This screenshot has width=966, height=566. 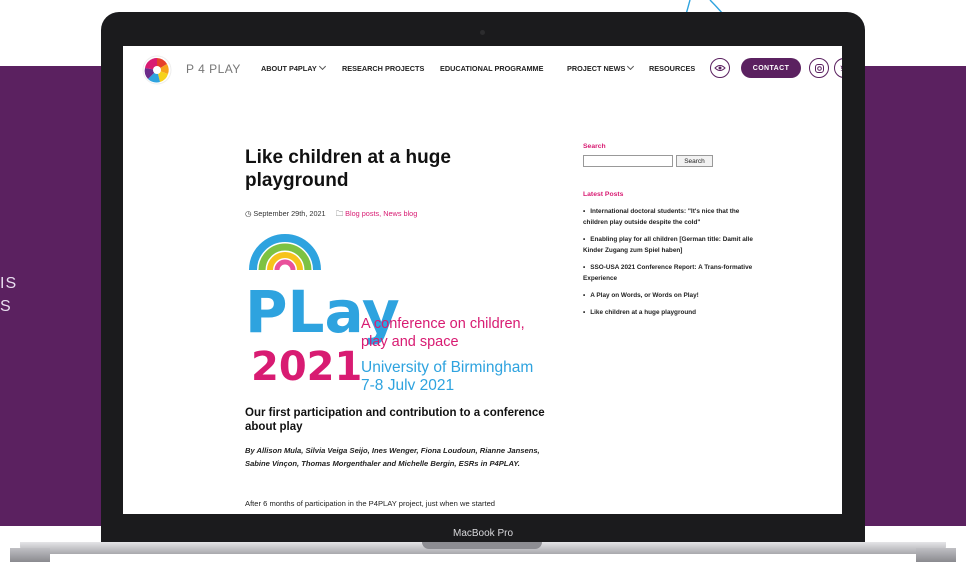 I want to click on article-categories: Blog posts, News blog, so click(x=381, y=213).